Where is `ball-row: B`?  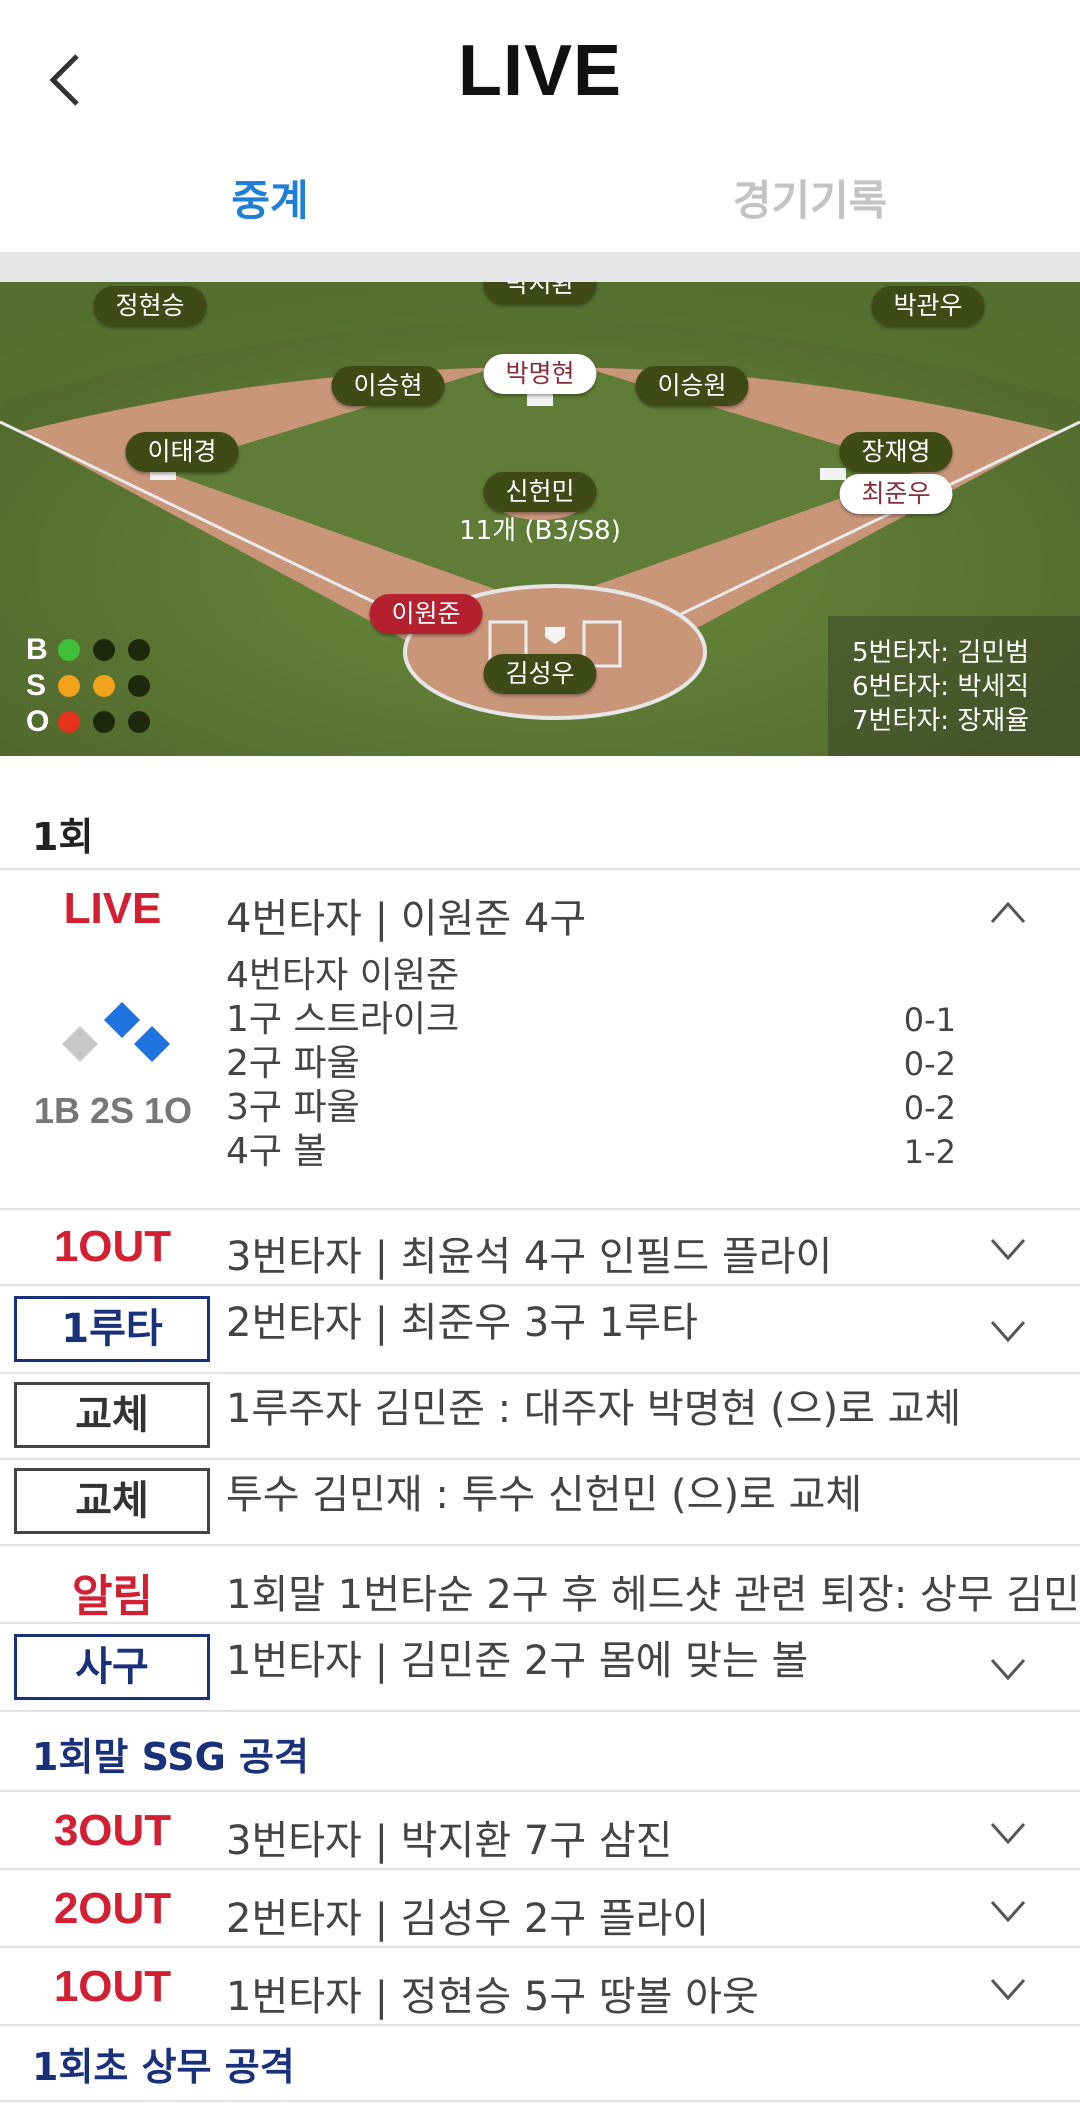 ball-row: B is located at coordinates (94, 650).